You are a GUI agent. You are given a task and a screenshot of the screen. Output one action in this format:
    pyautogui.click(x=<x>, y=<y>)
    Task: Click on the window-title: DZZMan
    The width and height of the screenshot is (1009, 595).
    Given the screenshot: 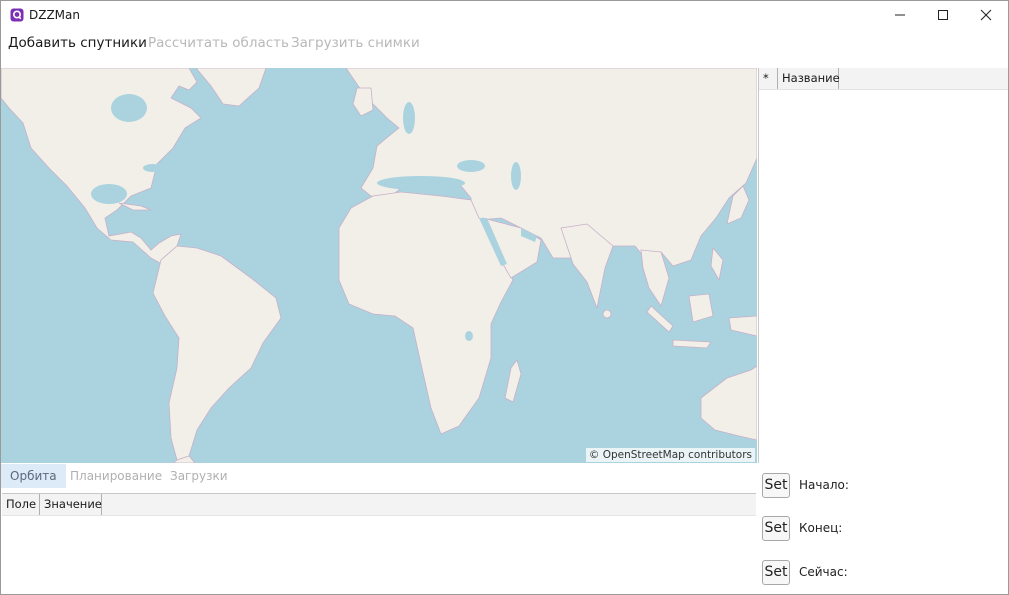 What is the action you would take?
    pyautogui.click(x=54, y=15)
    